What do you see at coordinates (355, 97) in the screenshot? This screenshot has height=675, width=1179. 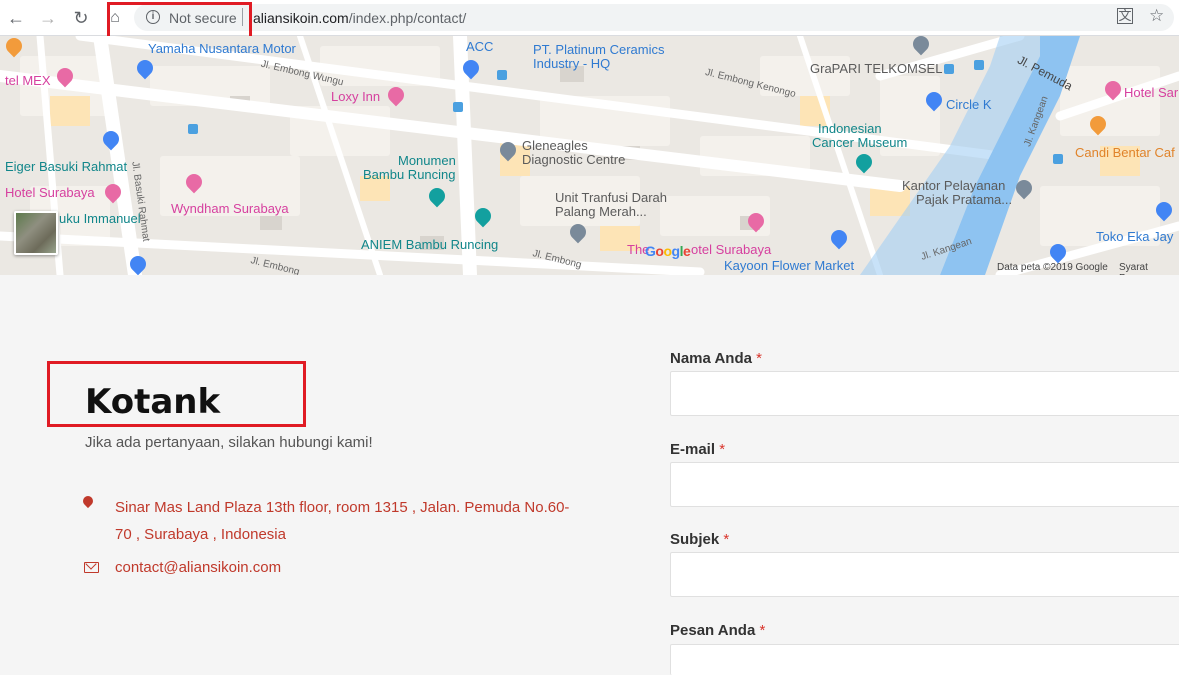 I see `map-place-label: Loxy Inn` at bounding box center [355, 97].